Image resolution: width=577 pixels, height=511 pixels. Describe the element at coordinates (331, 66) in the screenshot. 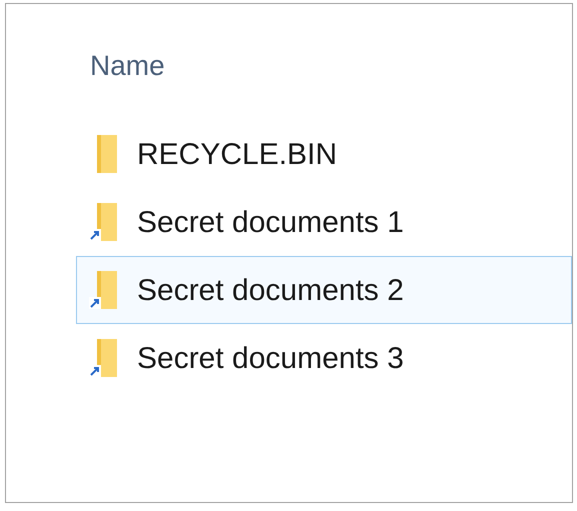

I see `name-column-header: Name` at that location.